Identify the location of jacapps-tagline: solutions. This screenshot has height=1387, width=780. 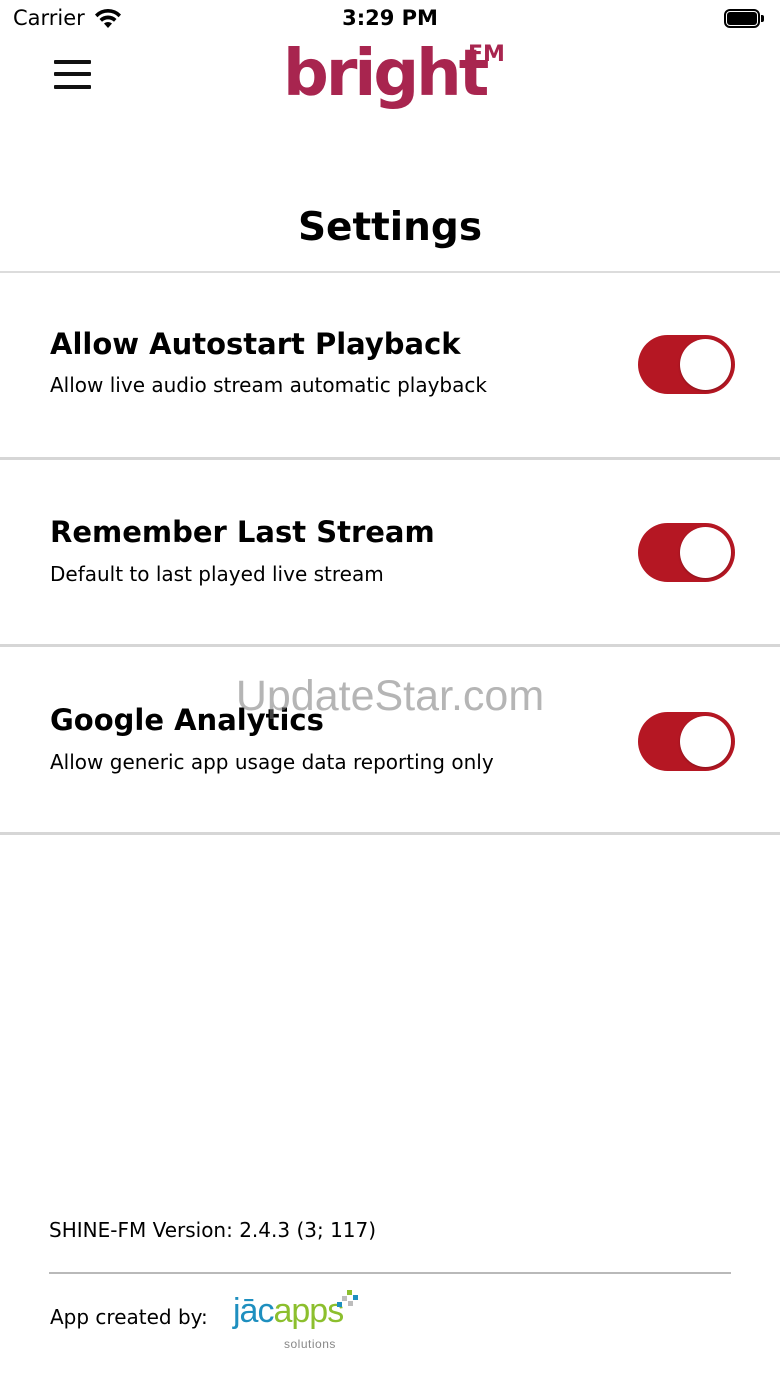
(310, 1344).